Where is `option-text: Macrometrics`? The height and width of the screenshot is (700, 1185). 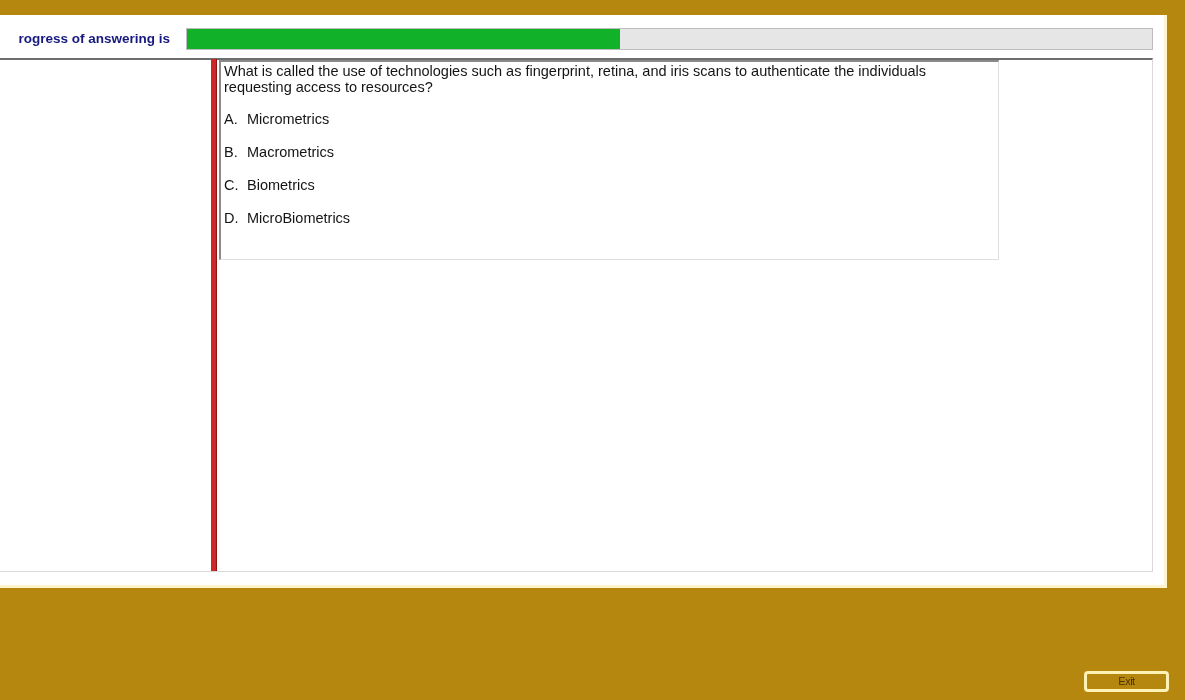
option-text: Macrometrics is located at coordinates (290, 152).